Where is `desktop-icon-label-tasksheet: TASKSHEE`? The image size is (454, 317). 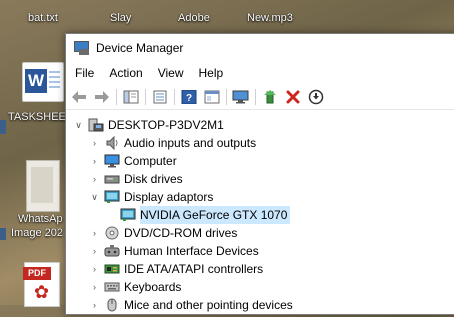 desktop-icon-label-tasksheet: TASKSHEE is located at coordinates (37, 117).